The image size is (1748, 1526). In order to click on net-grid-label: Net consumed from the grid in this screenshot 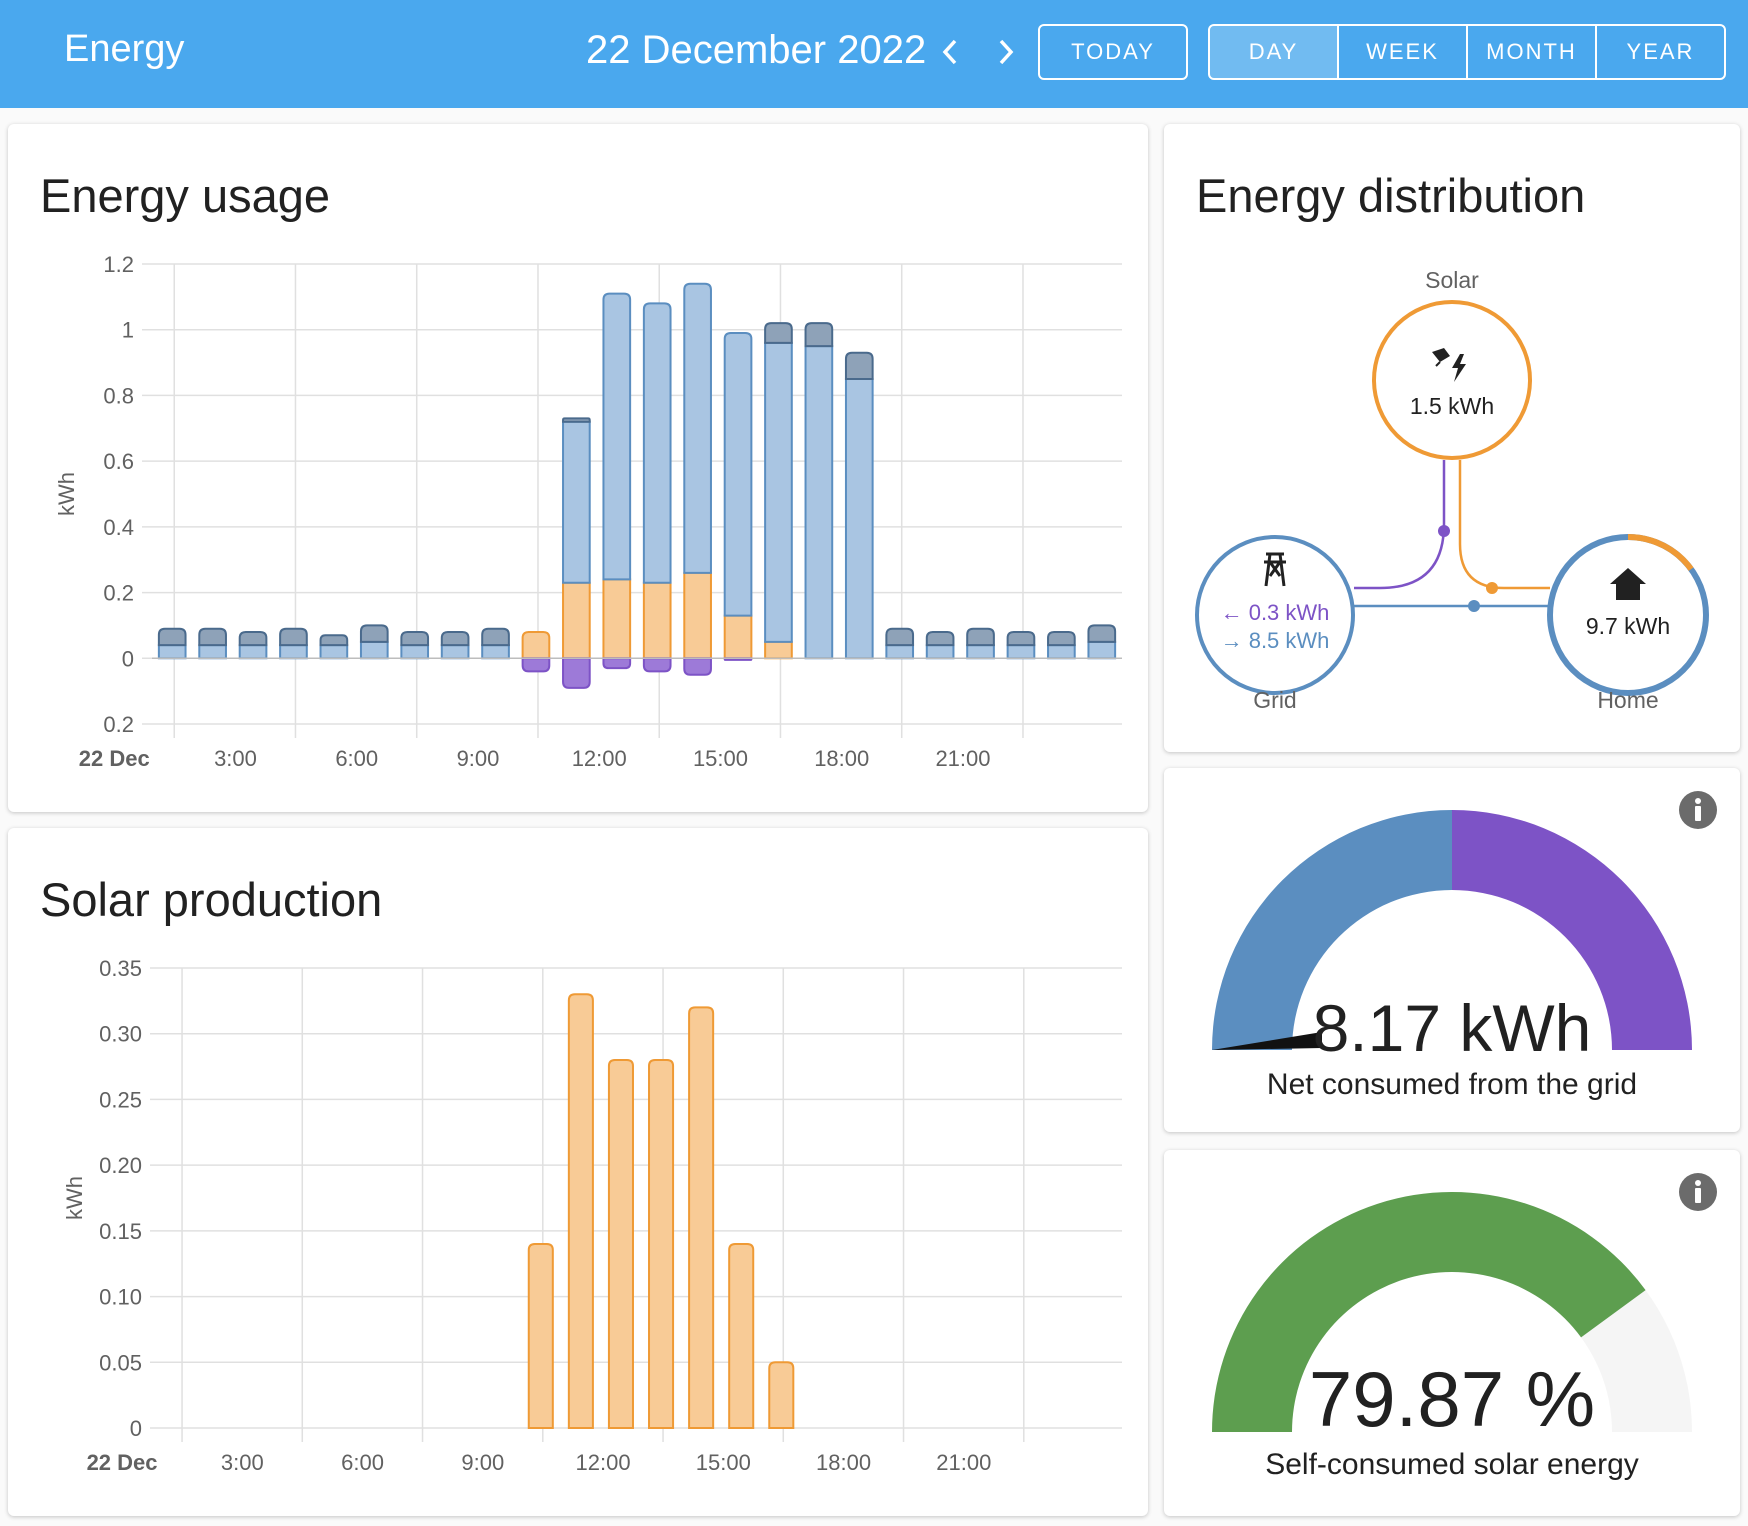, I will do `click(1452, 1084)`.